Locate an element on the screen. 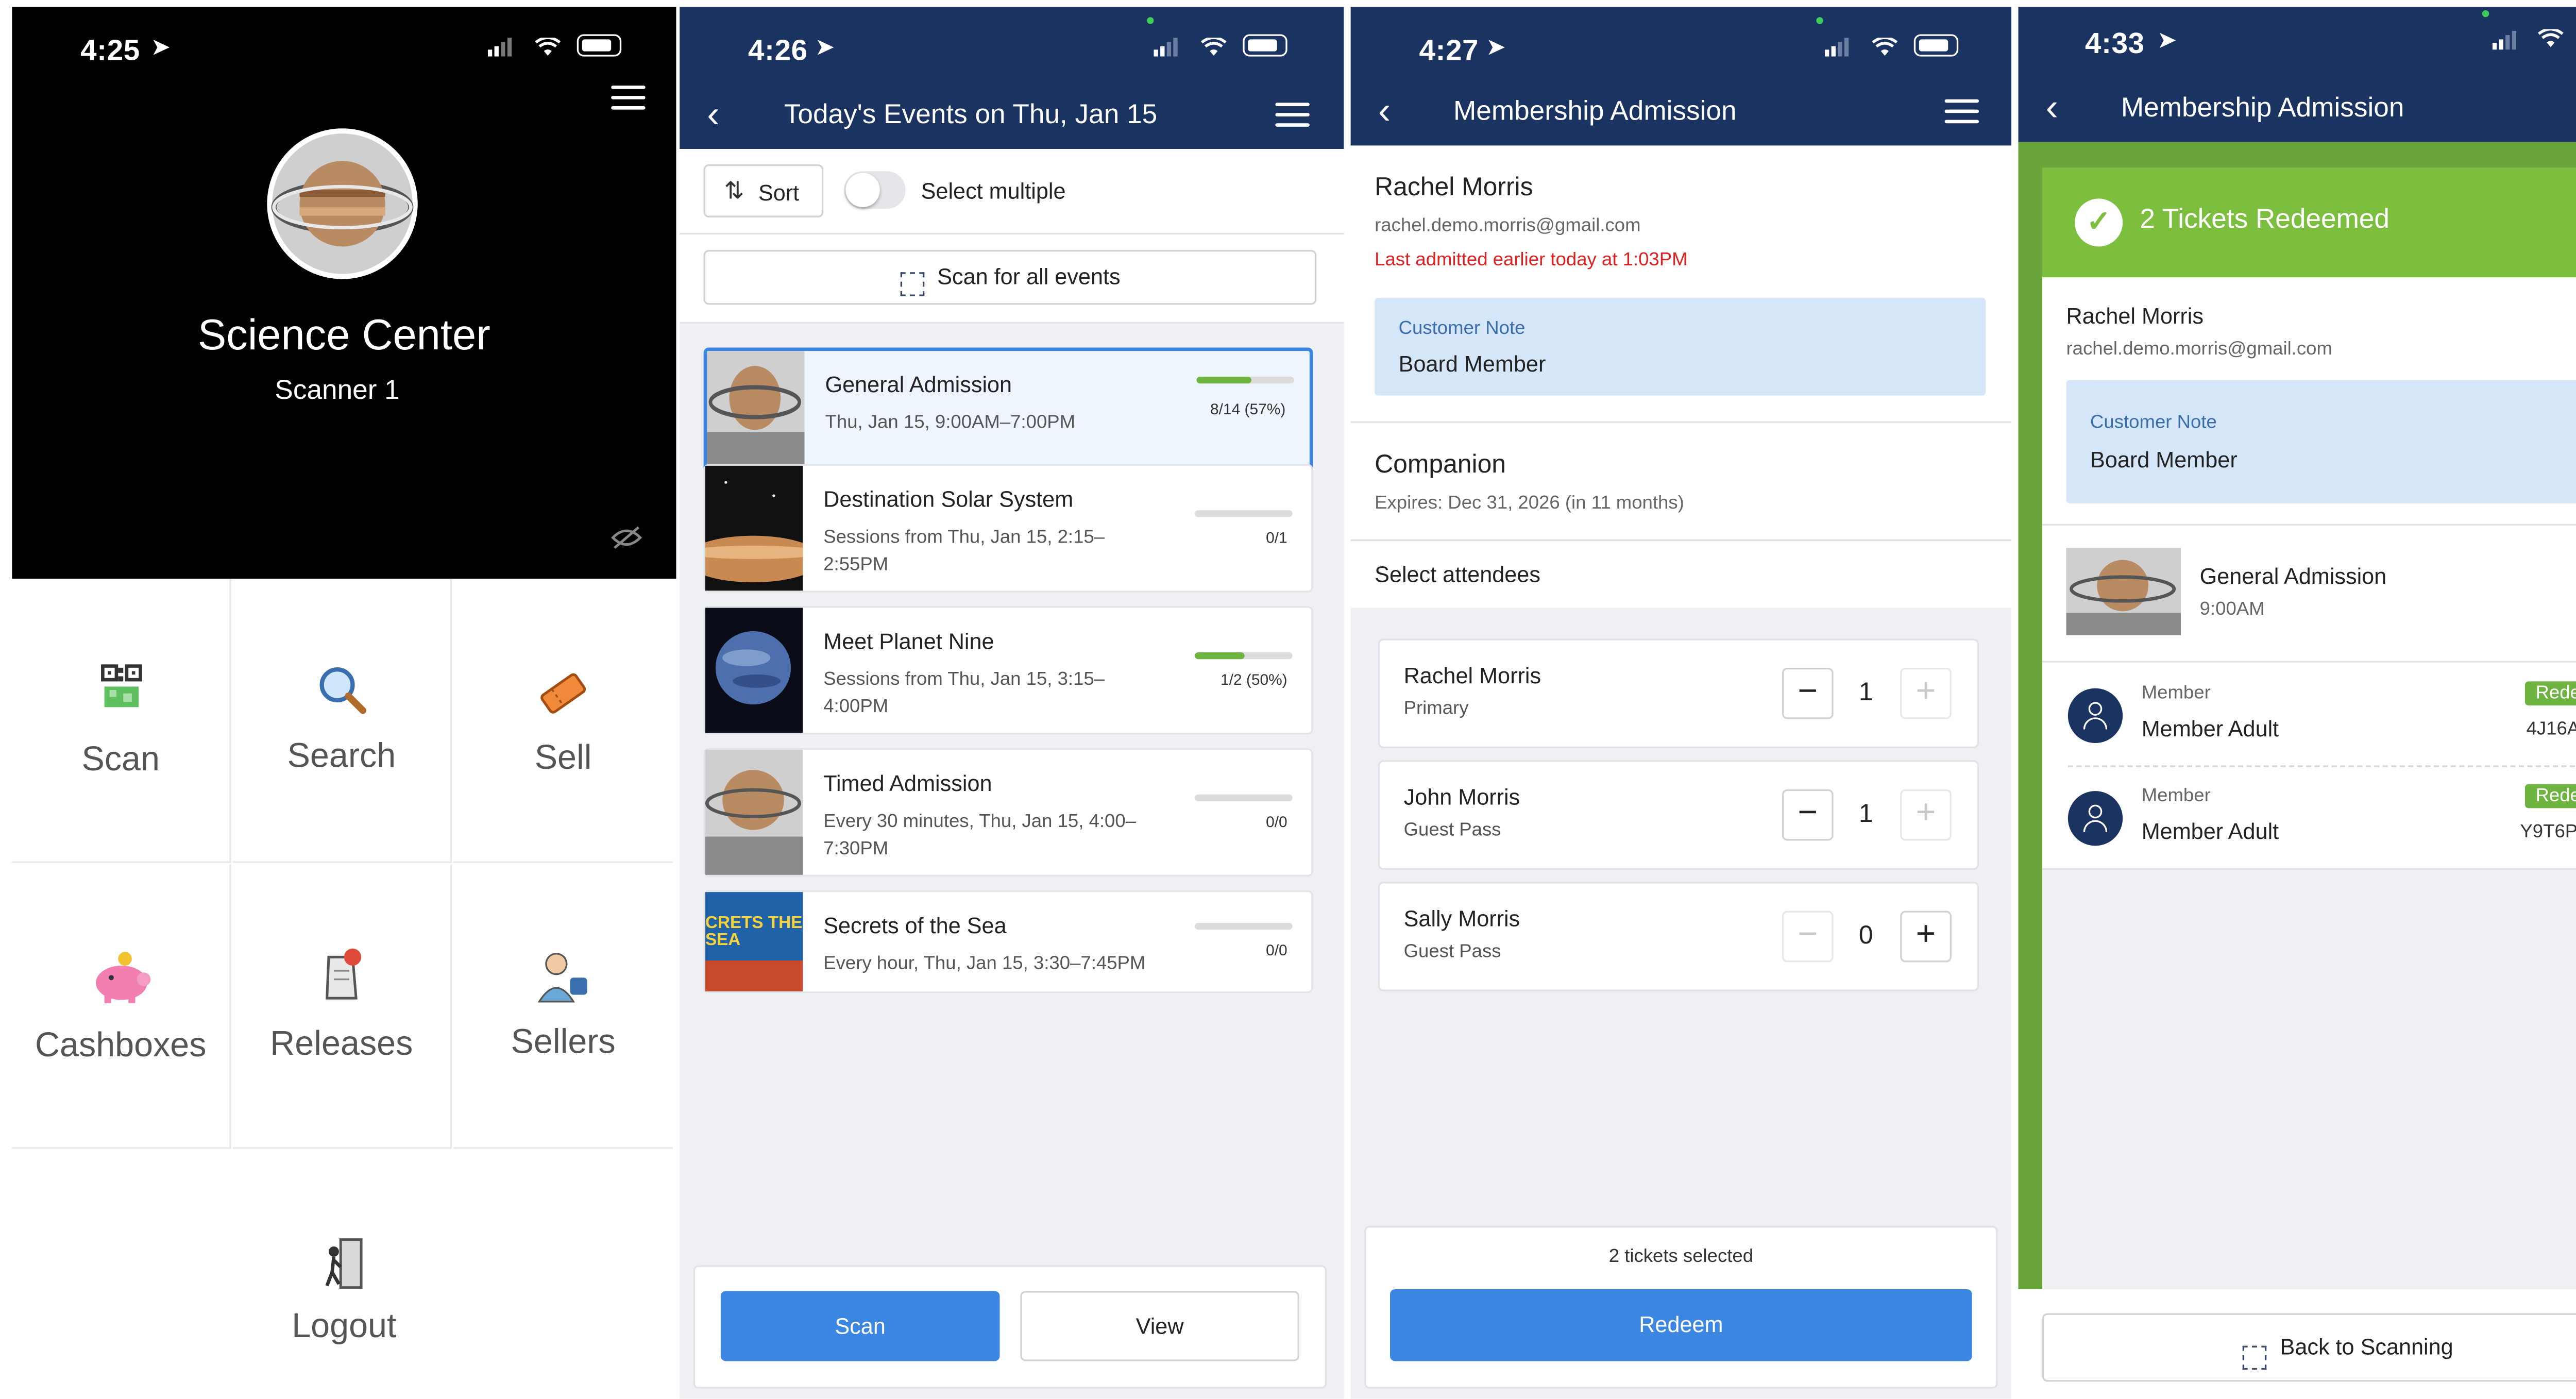 Image resolution: width=2576 pixels, height=1399 pixels. scan-all-label: Scan for all events is located at coordinates (1029, 276).